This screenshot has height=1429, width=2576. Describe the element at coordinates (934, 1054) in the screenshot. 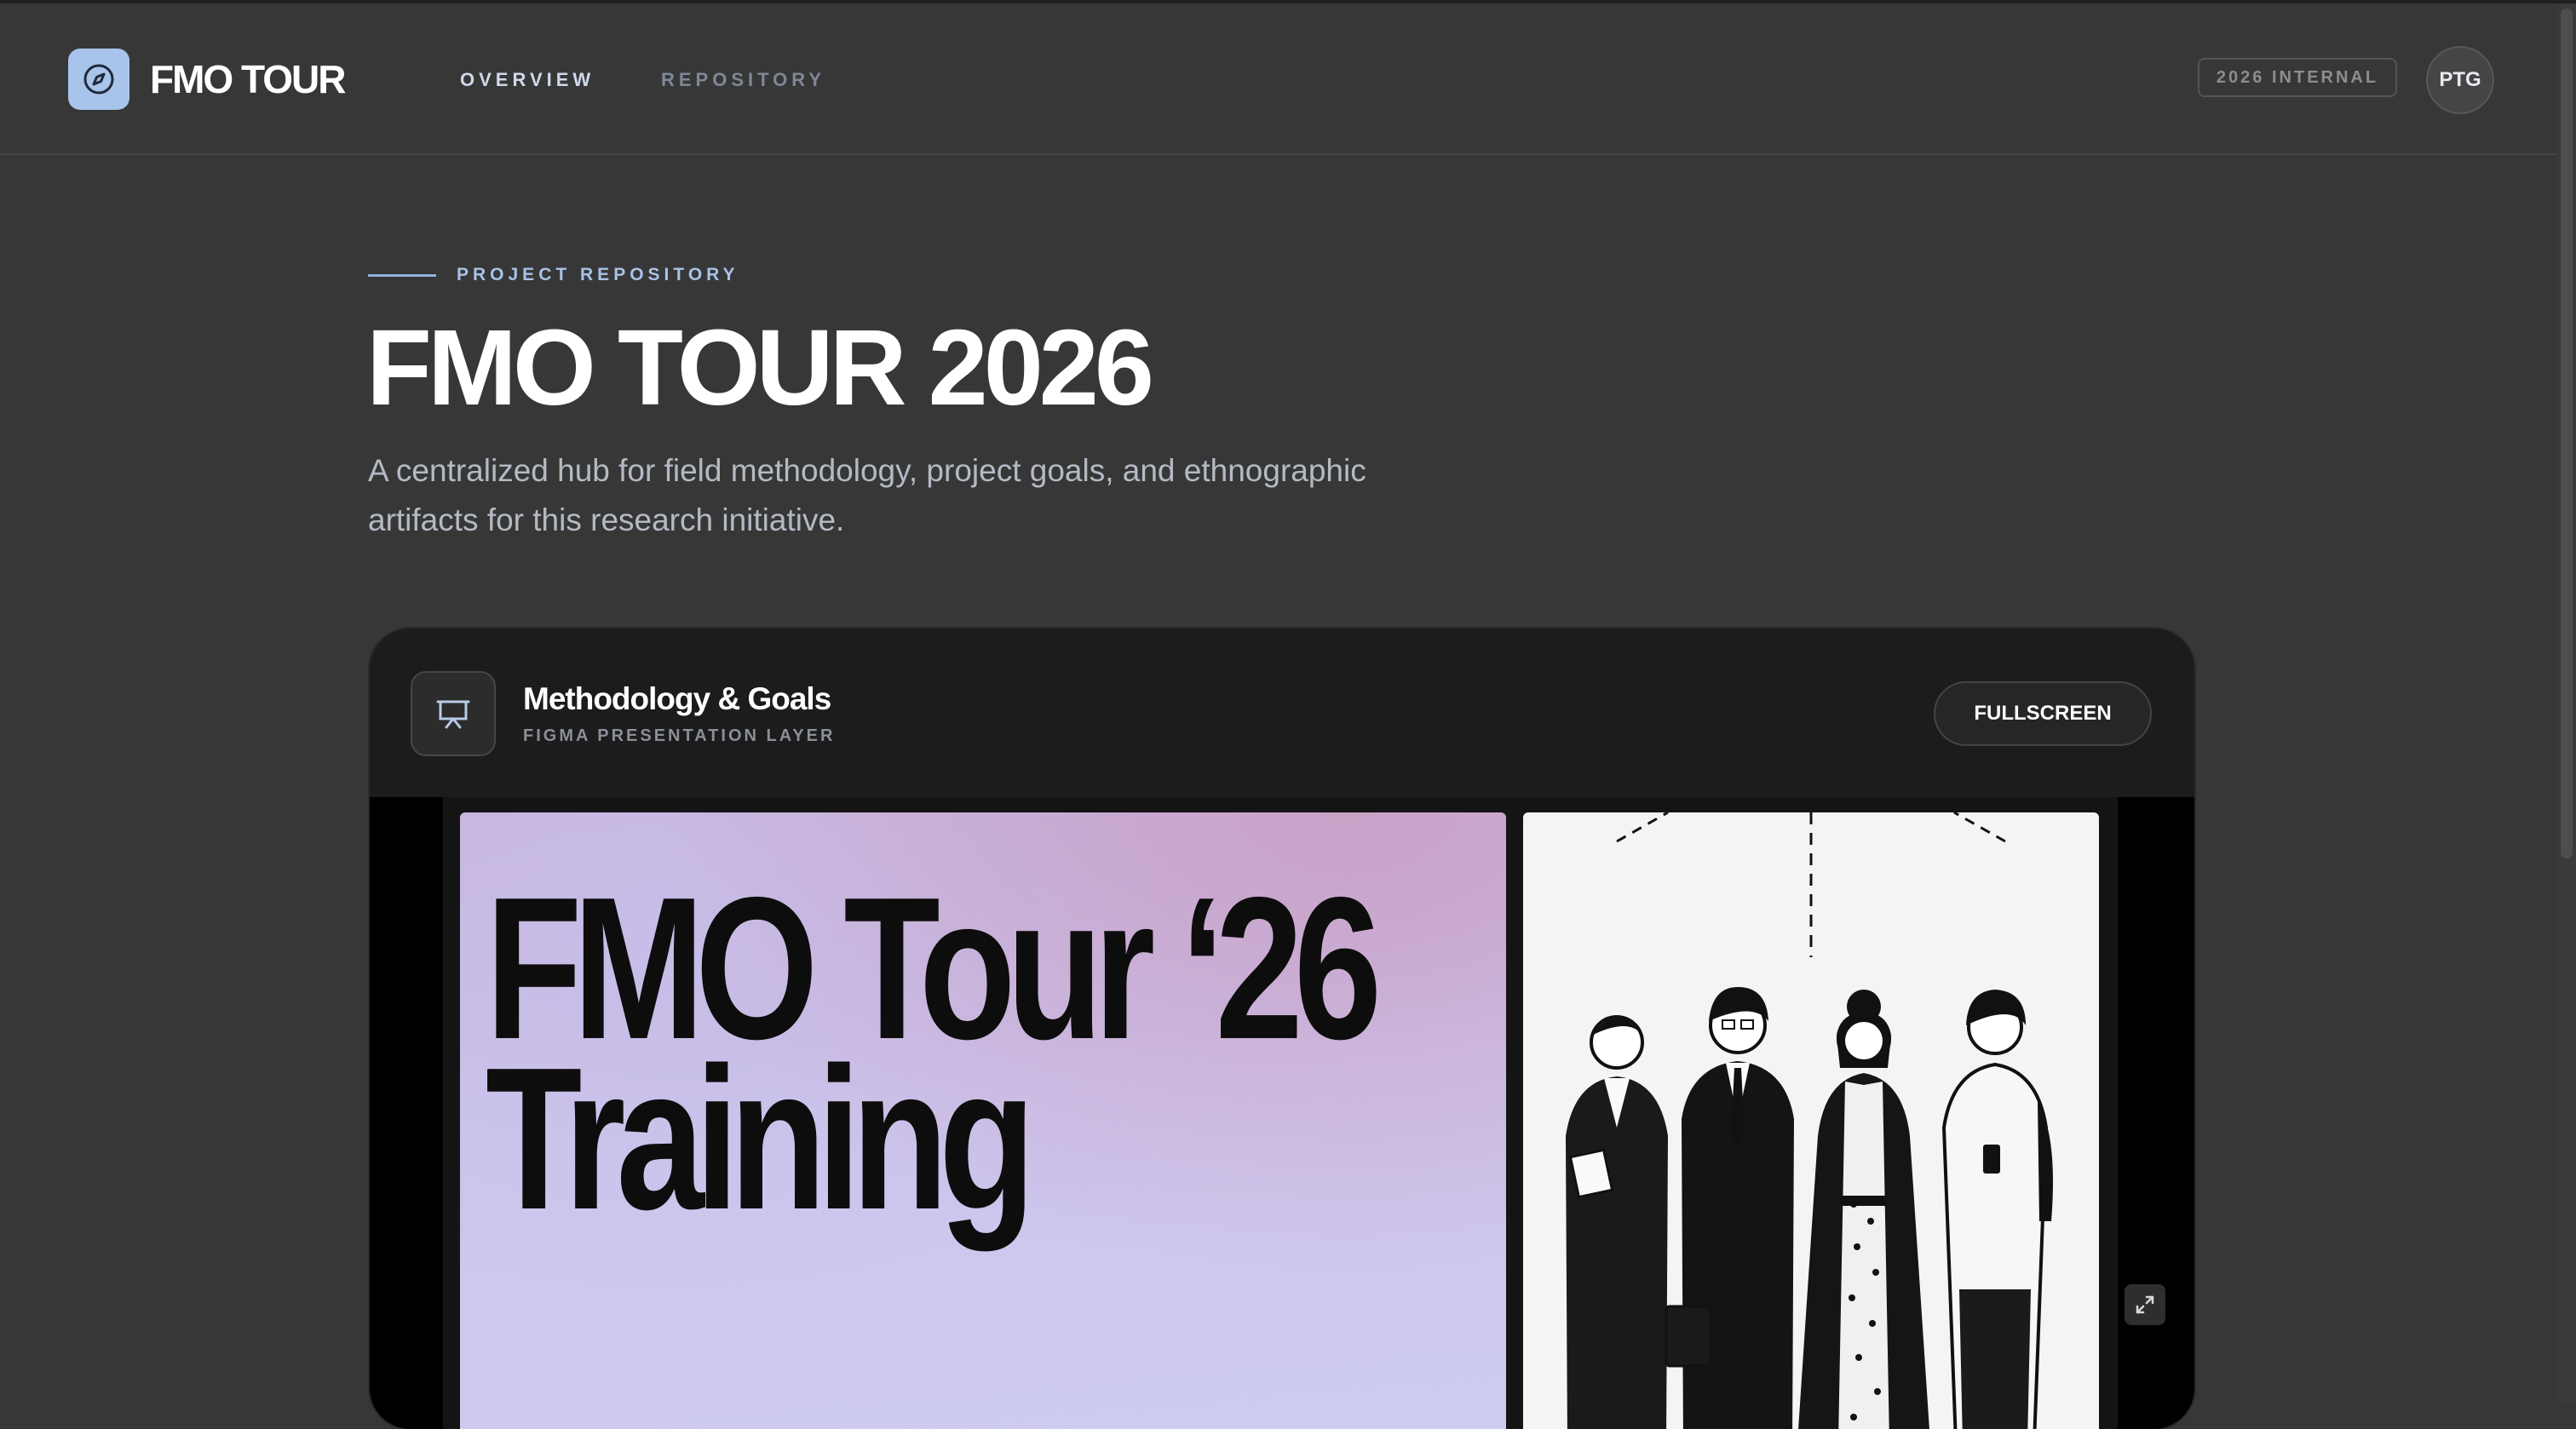

I see `slide-title: FMO Tour ‘26 Training` at that location.